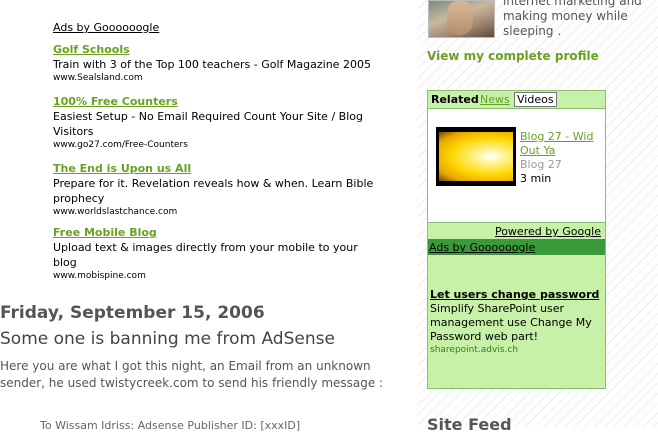 The height and width of the screenshot is (434, 658). Describe the element at coordinates (218, 145) in the screenshot. I see `ad-url: www.go27.com/Free-Counters` at that location.